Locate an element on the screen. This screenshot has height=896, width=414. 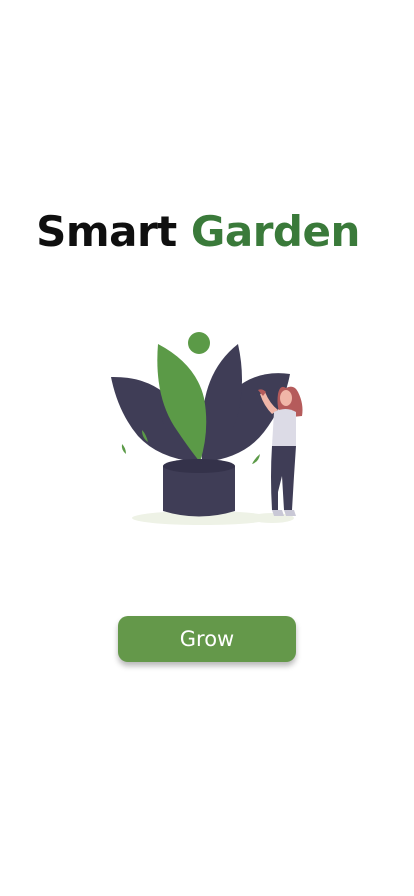
flower-bud is located at coordinates (199, 343).